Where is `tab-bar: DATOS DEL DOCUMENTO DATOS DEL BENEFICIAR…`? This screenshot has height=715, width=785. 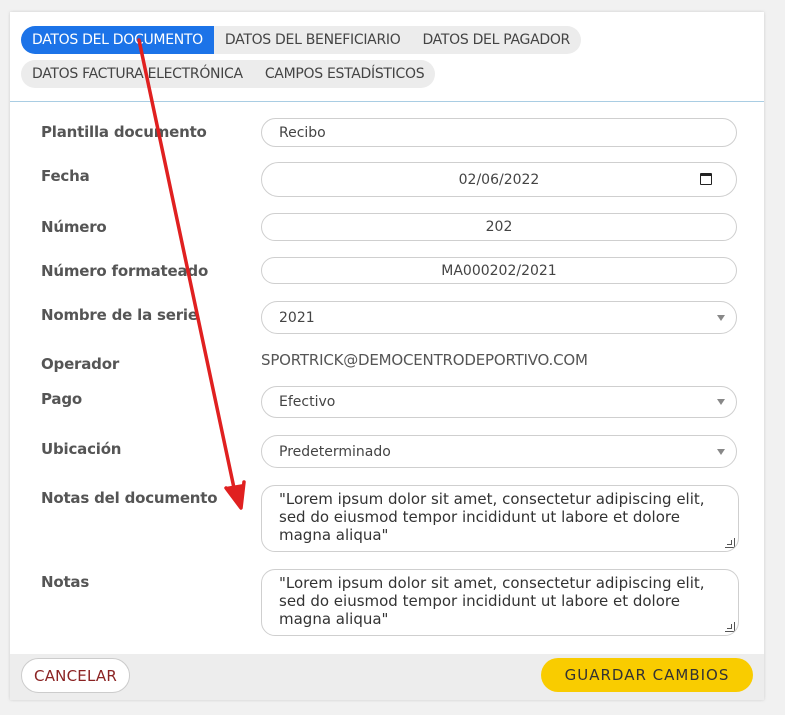
tab-bar: DATOS DEL DOCUMENTO DATOS DEL BENEFICIAR… is located at coordinates (301, 60).